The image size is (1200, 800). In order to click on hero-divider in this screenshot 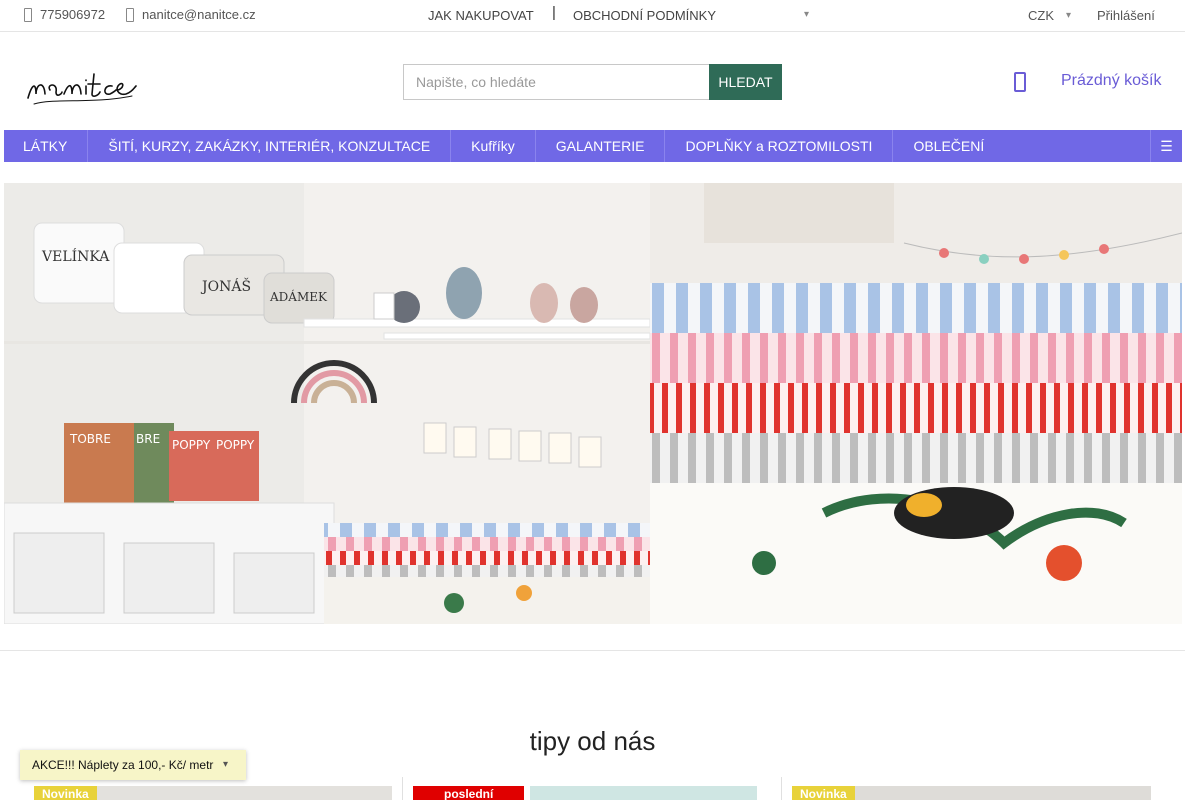, I will do `click(592, 650)`.